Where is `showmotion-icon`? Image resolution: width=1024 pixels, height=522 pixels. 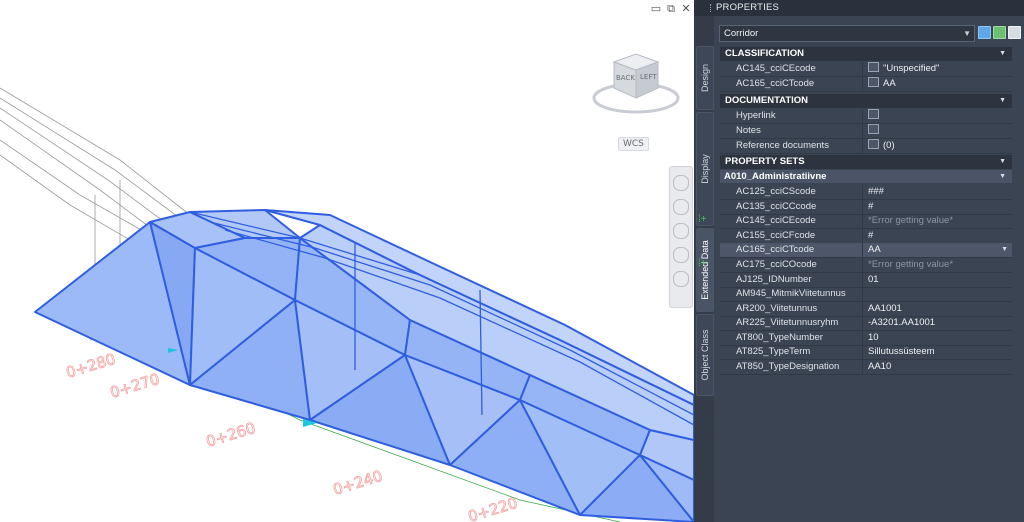 showmotion-icon is located at coordinates (681, 279).